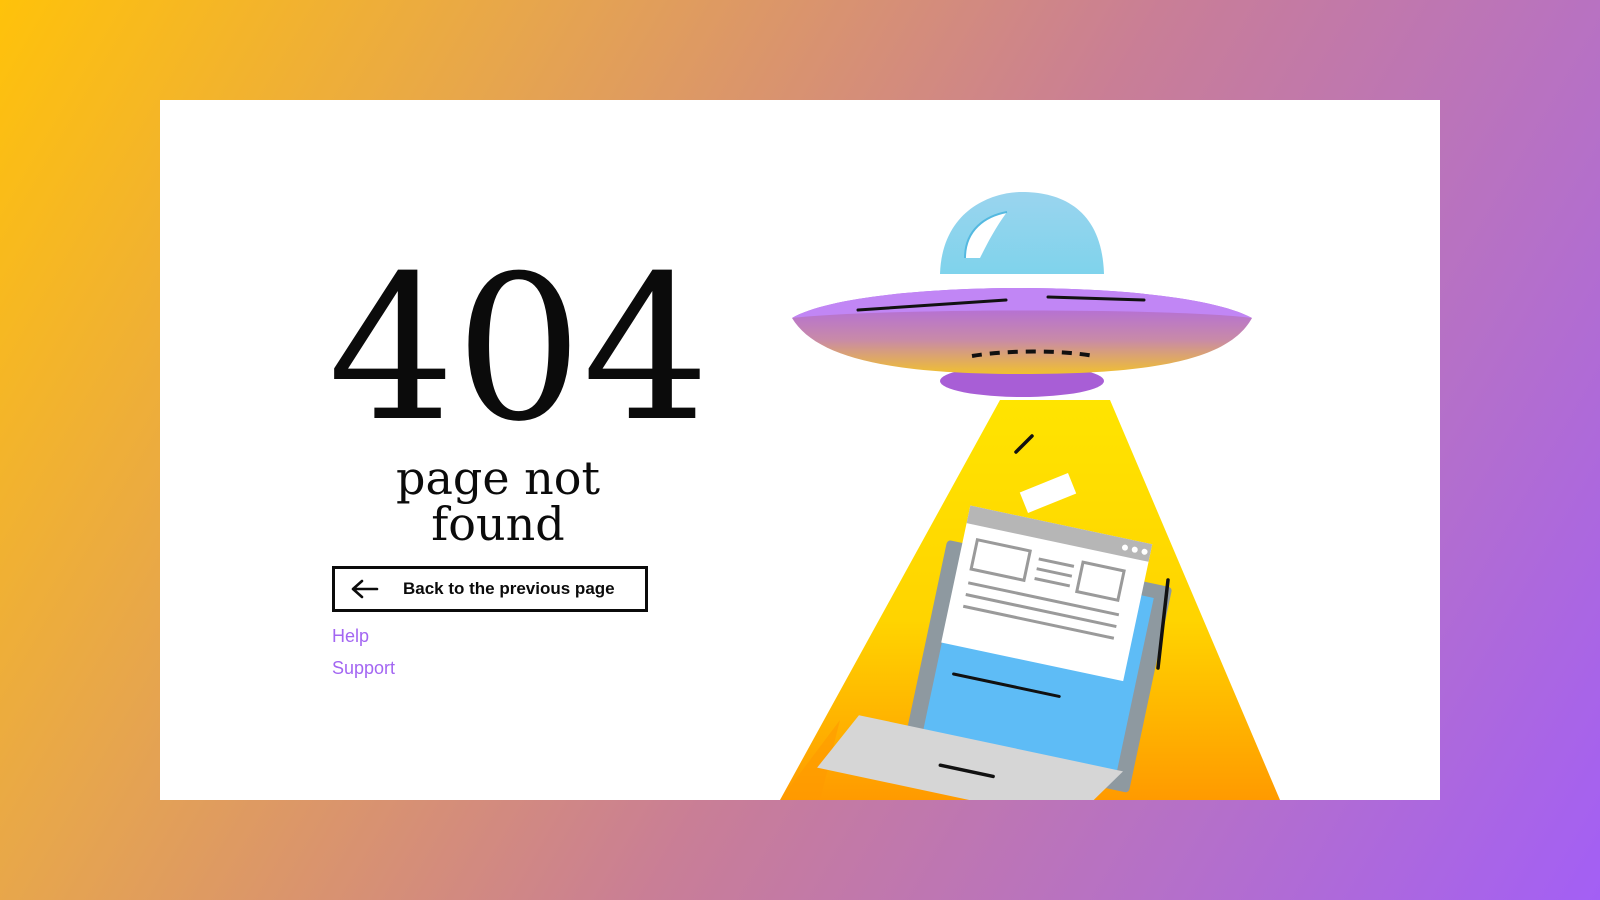 Image resolution: width=1600 pixels, height=900 pixels. What do you see at coordinates (509, 588) in the screenshot?
I see `back-button-label: Back to the previous page` at bounding box center [509, 588].